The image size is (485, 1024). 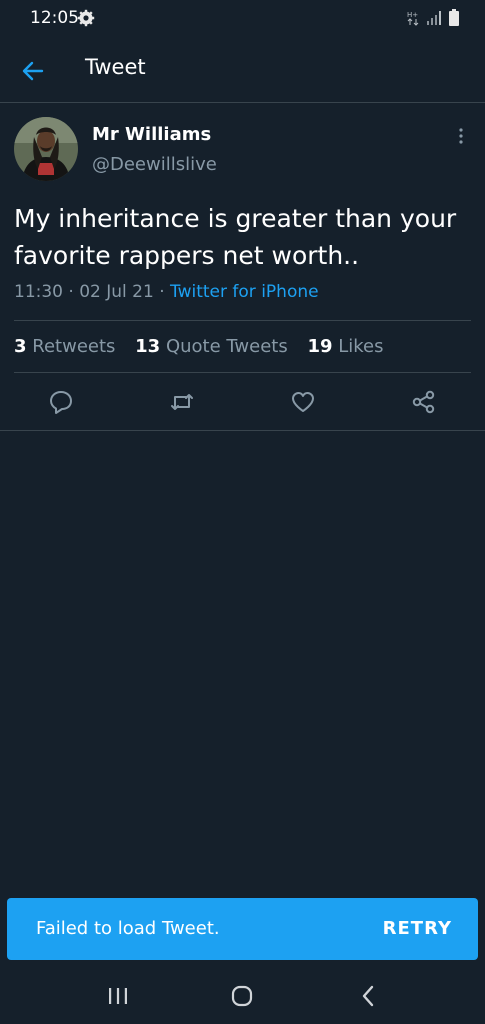 I want to click on error-snackbar: Failed to load Tweet. RETRY, so click(x=242, y=929).